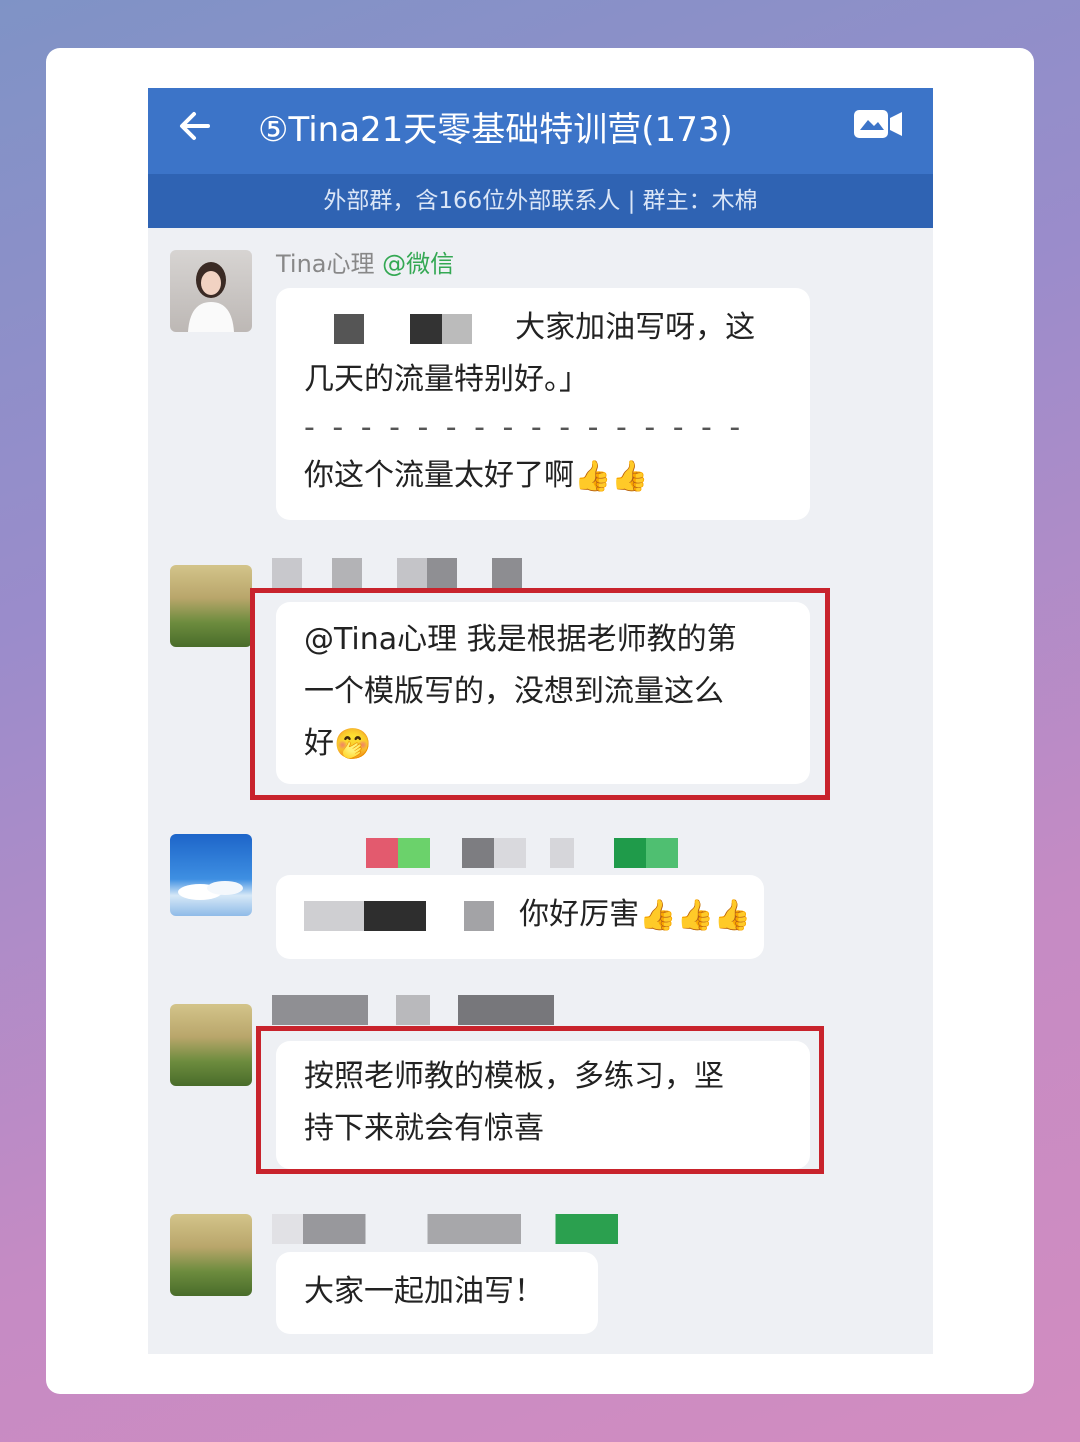 This screenshot has width=1080, height=1442. I want to click on message-text: 几天的流量特别好。」, so click(446, 379).